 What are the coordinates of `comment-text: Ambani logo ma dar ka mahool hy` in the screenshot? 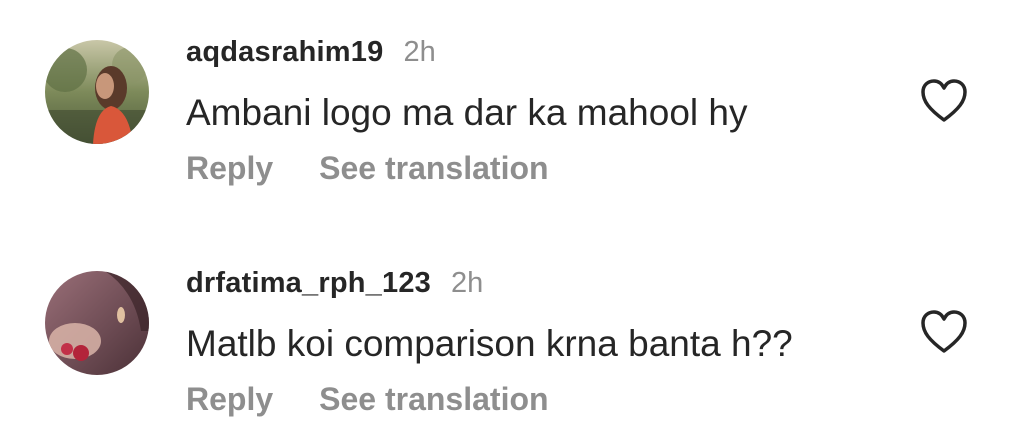 It's located at (467, 112).